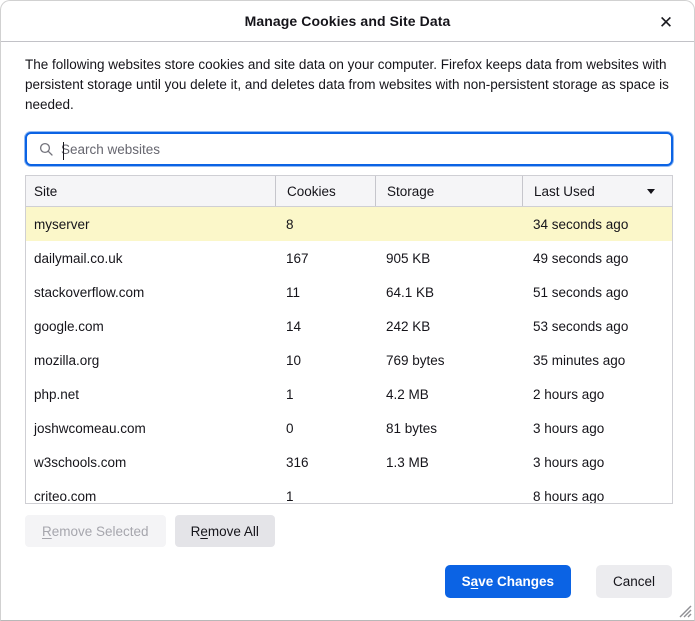 This screenshot has height=621, width=695. I want to click on cell-cookies: 14, so click(294, 326).